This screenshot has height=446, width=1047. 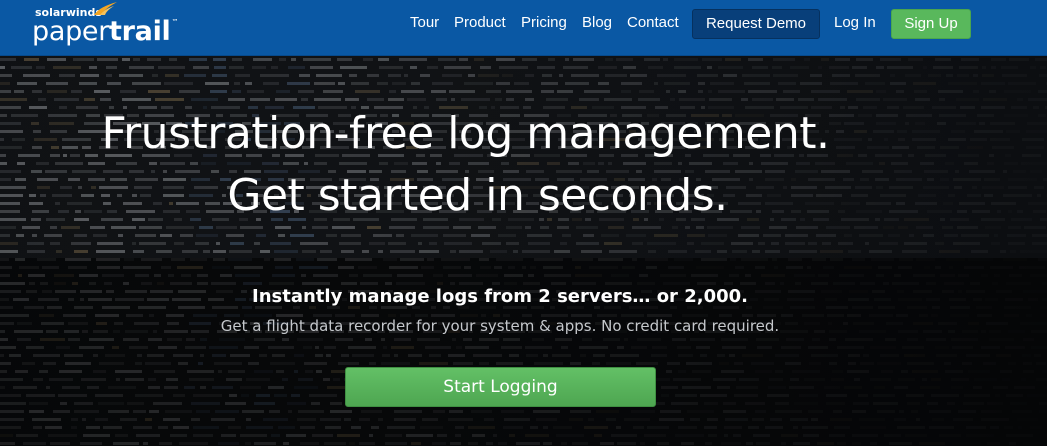 I want to click on hero-headline-line-1: Frustration-free log management., so click(x=465, y=133).